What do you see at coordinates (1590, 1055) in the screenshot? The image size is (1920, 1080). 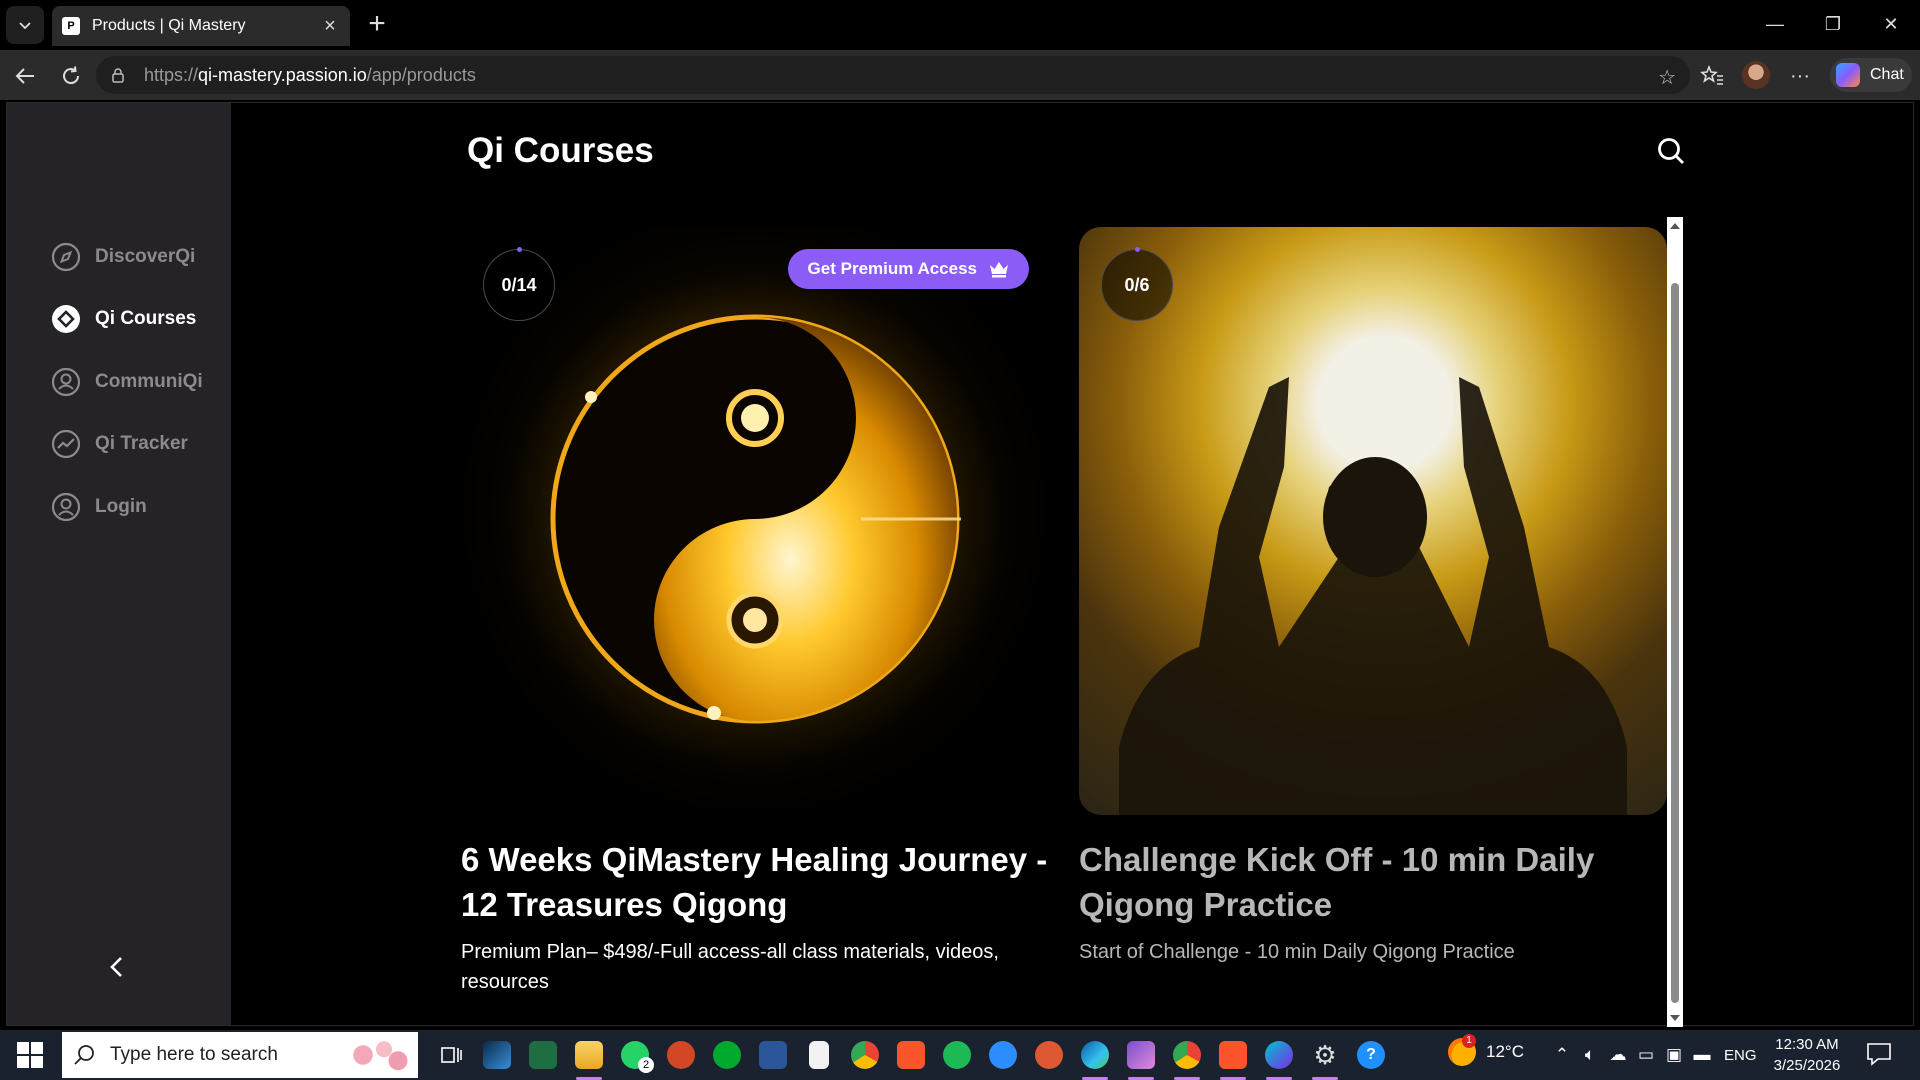 I see `volume-icon: 🔈︎` at bounding box center [1590, 1055].